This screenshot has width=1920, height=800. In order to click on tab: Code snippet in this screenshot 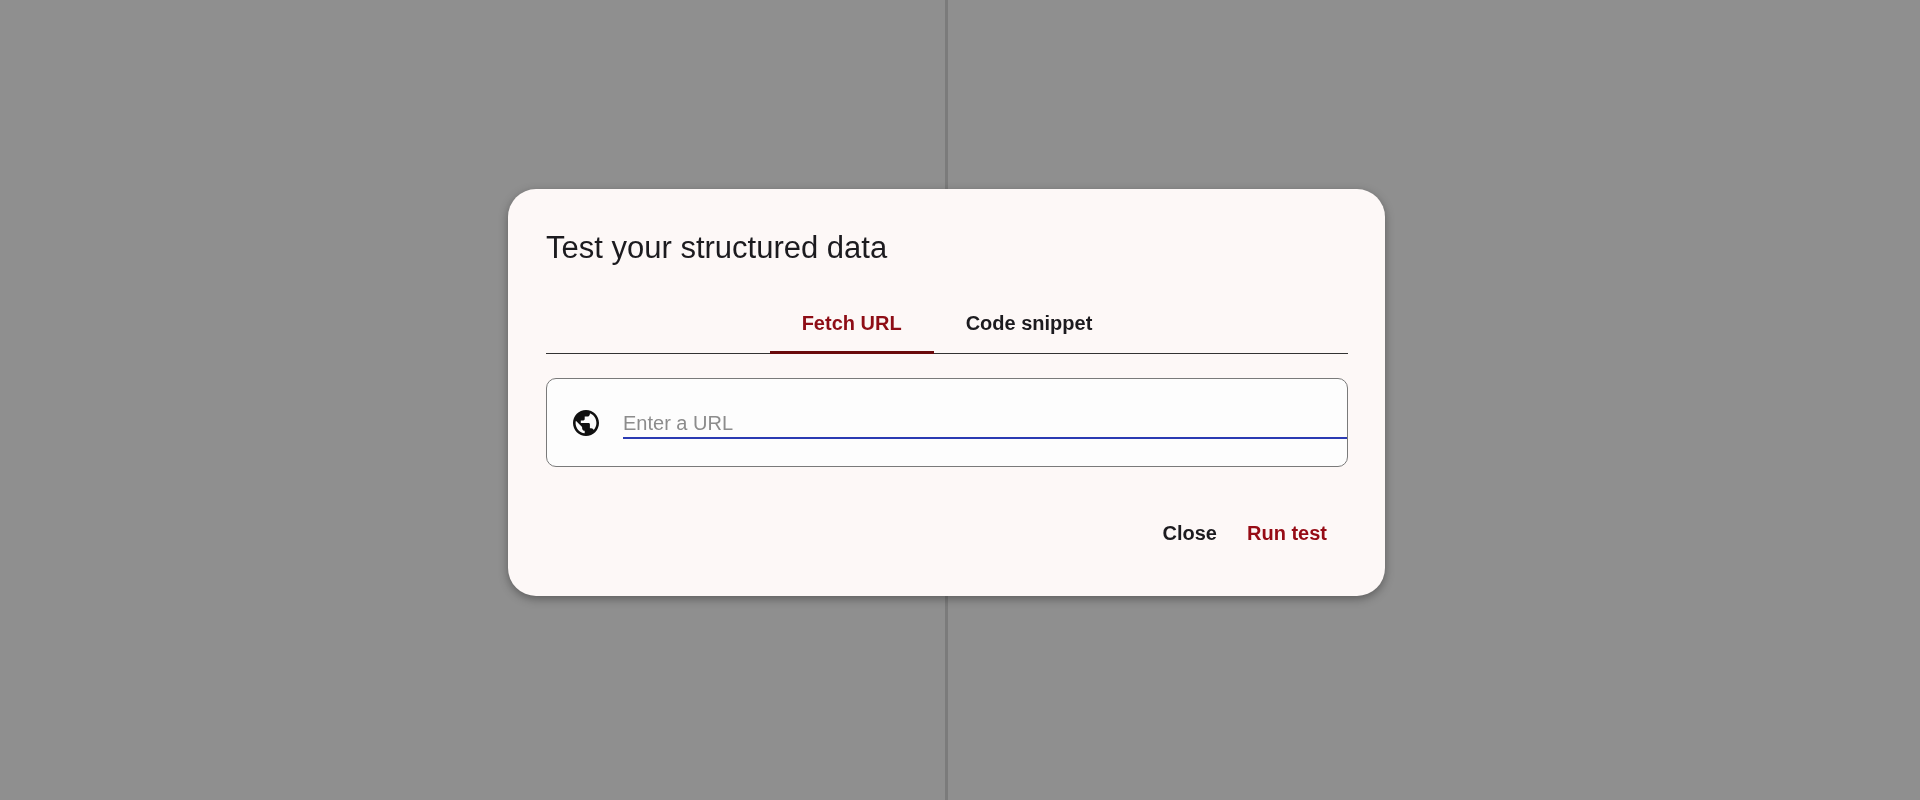, I will do `click(1029, 326)`.